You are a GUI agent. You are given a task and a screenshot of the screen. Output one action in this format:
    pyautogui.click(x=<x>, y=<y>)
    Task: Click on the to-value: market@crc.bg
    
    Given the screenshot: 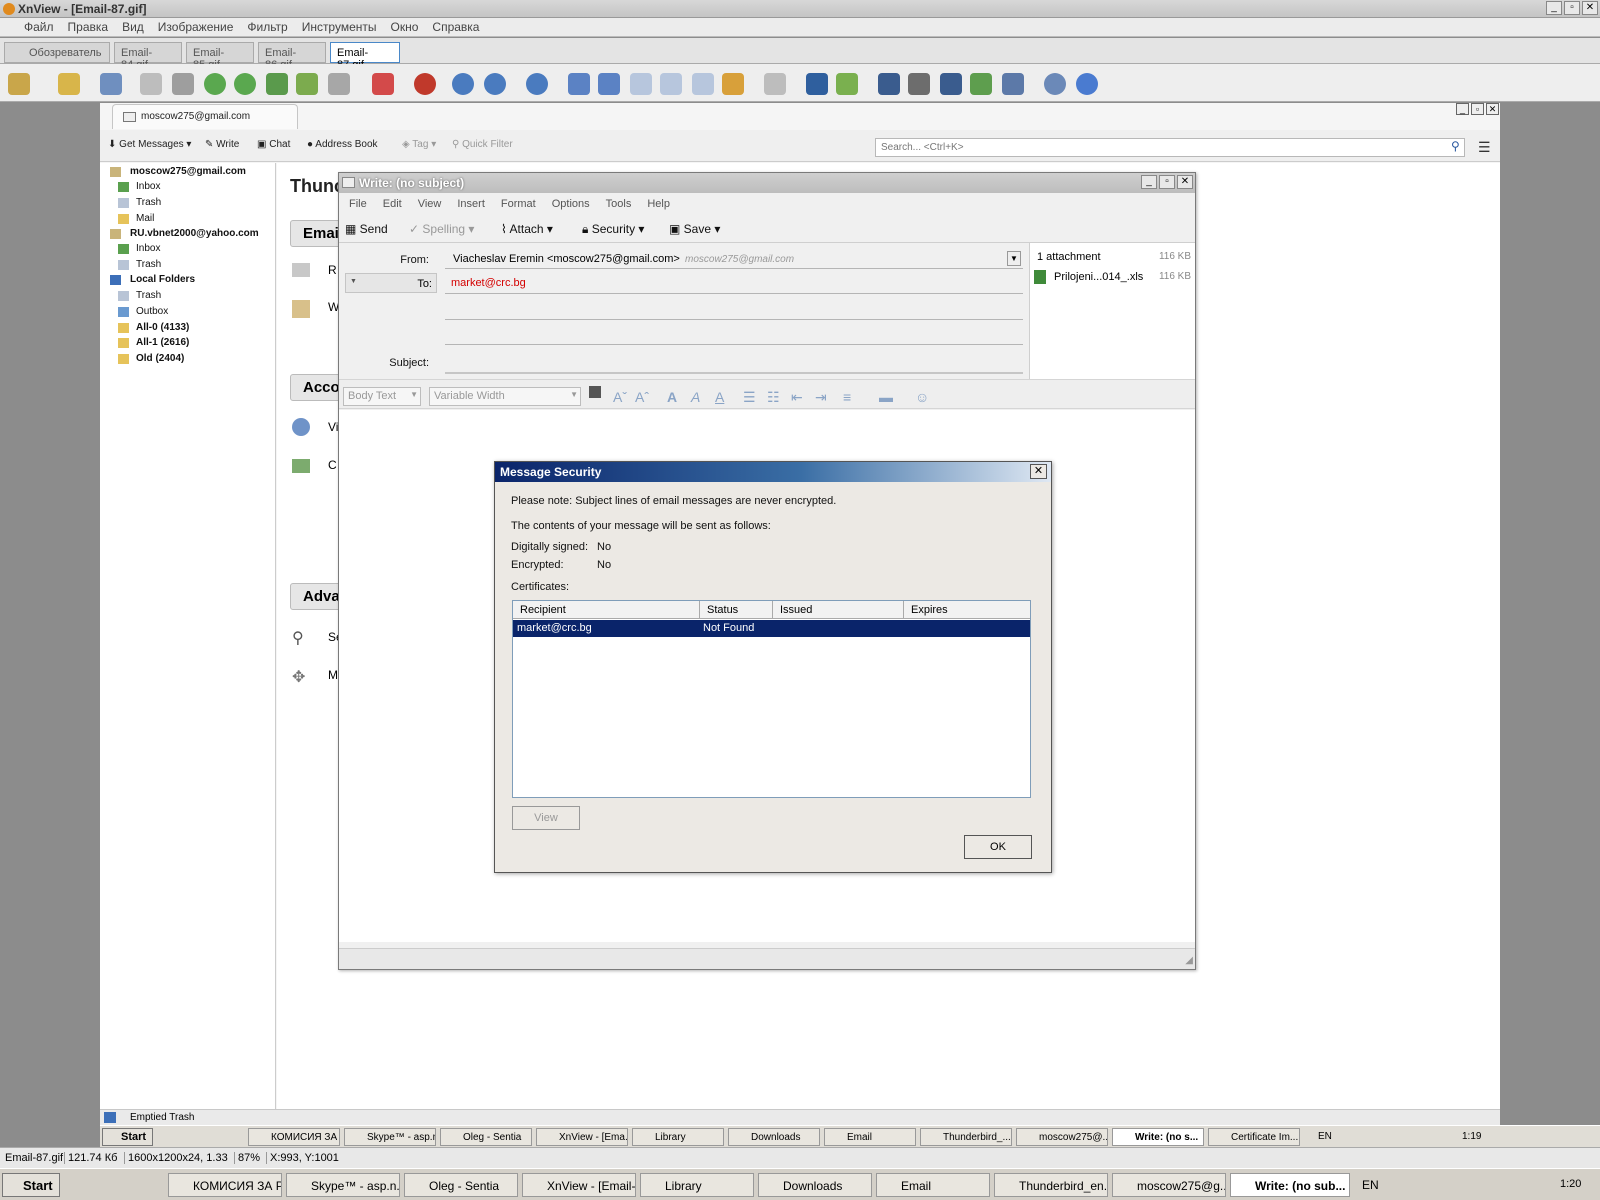 What is the action you would take?
    pyautogui.click(x=488, y=283)
    